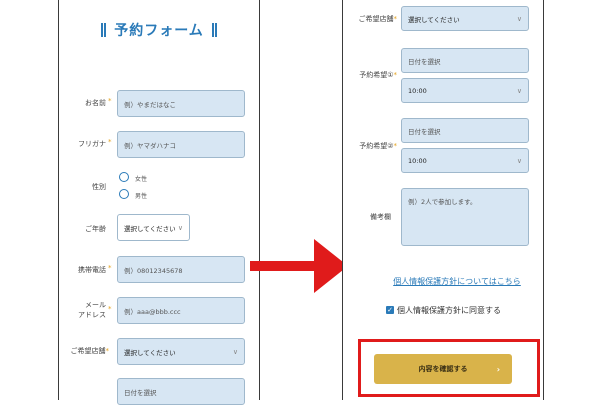 This screenshot has height=405, width=600. What do you see at coordinates (465, 60) in the screenshot?
I see `preference-1-date-input: 日付を選択` at bounding box center [465, 60].